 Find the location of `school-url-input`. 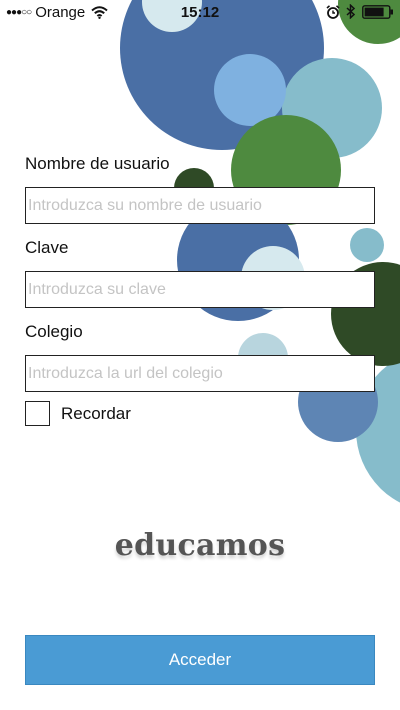

school-url-input is located at coordinates (200, 373).